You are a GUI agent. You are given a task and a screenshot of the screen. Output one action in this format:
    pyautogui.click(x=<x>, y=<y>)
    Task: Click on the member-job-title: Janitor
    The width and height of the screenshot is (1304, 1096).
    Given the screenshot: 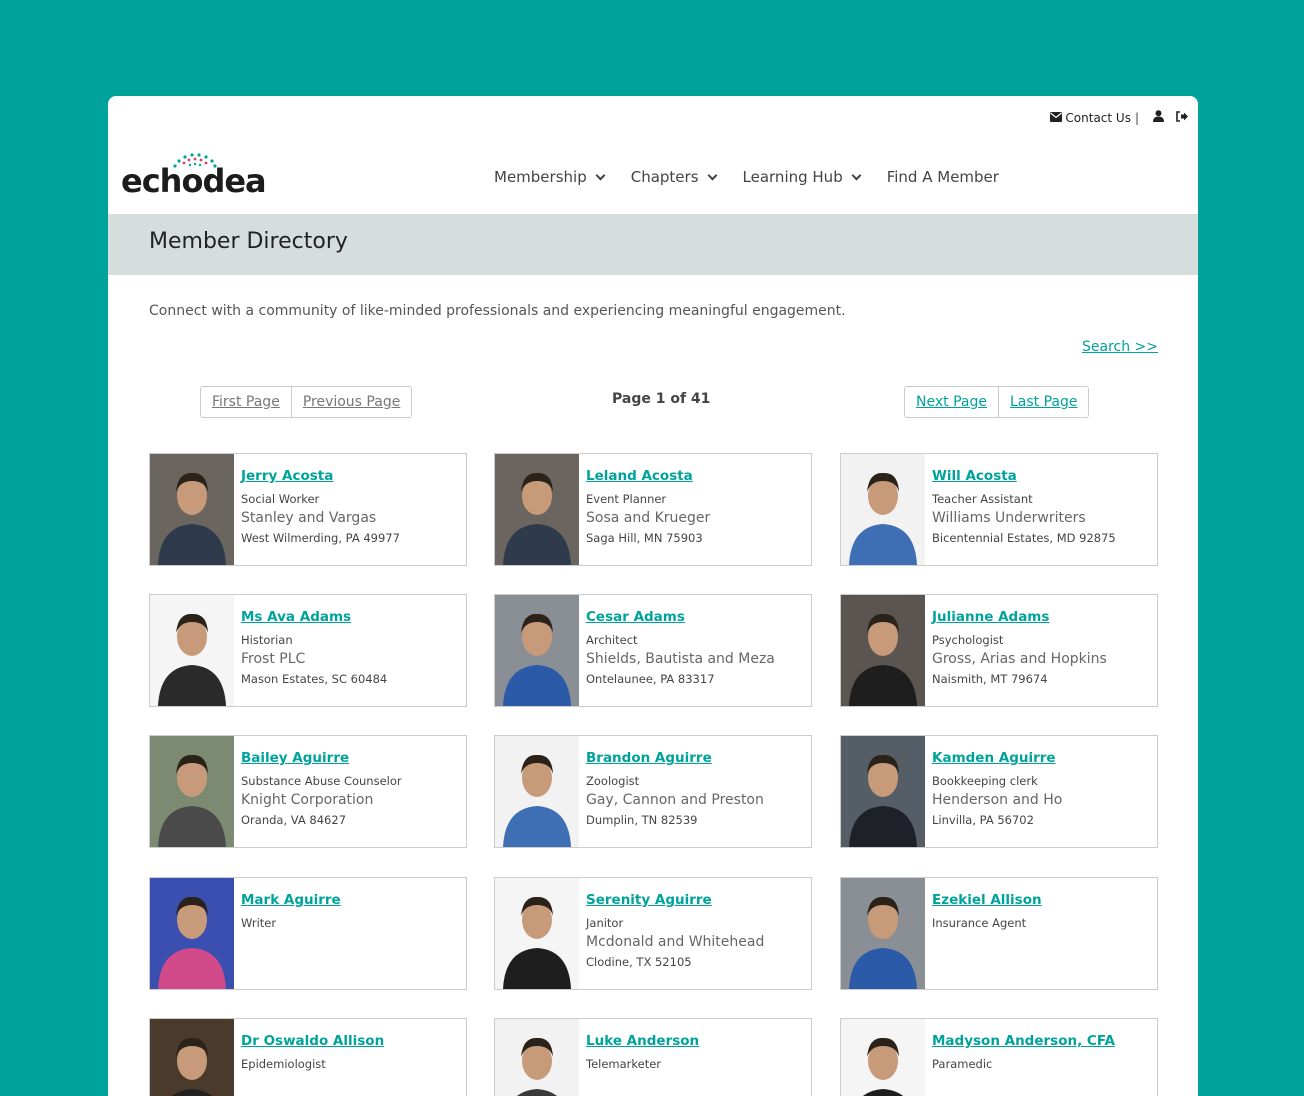 What is the action you would take?
    pyautogui.click(x=605, y=923)
    